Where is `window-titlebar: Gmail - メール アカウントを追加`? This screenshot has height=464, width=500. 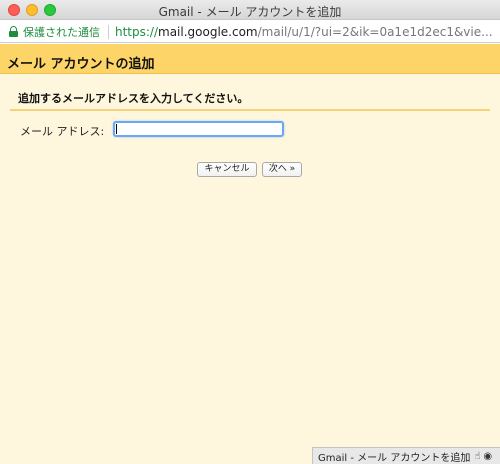
window-titlebar: Gmail - メール アカウントを追加 is located at coordinates (250, 10).